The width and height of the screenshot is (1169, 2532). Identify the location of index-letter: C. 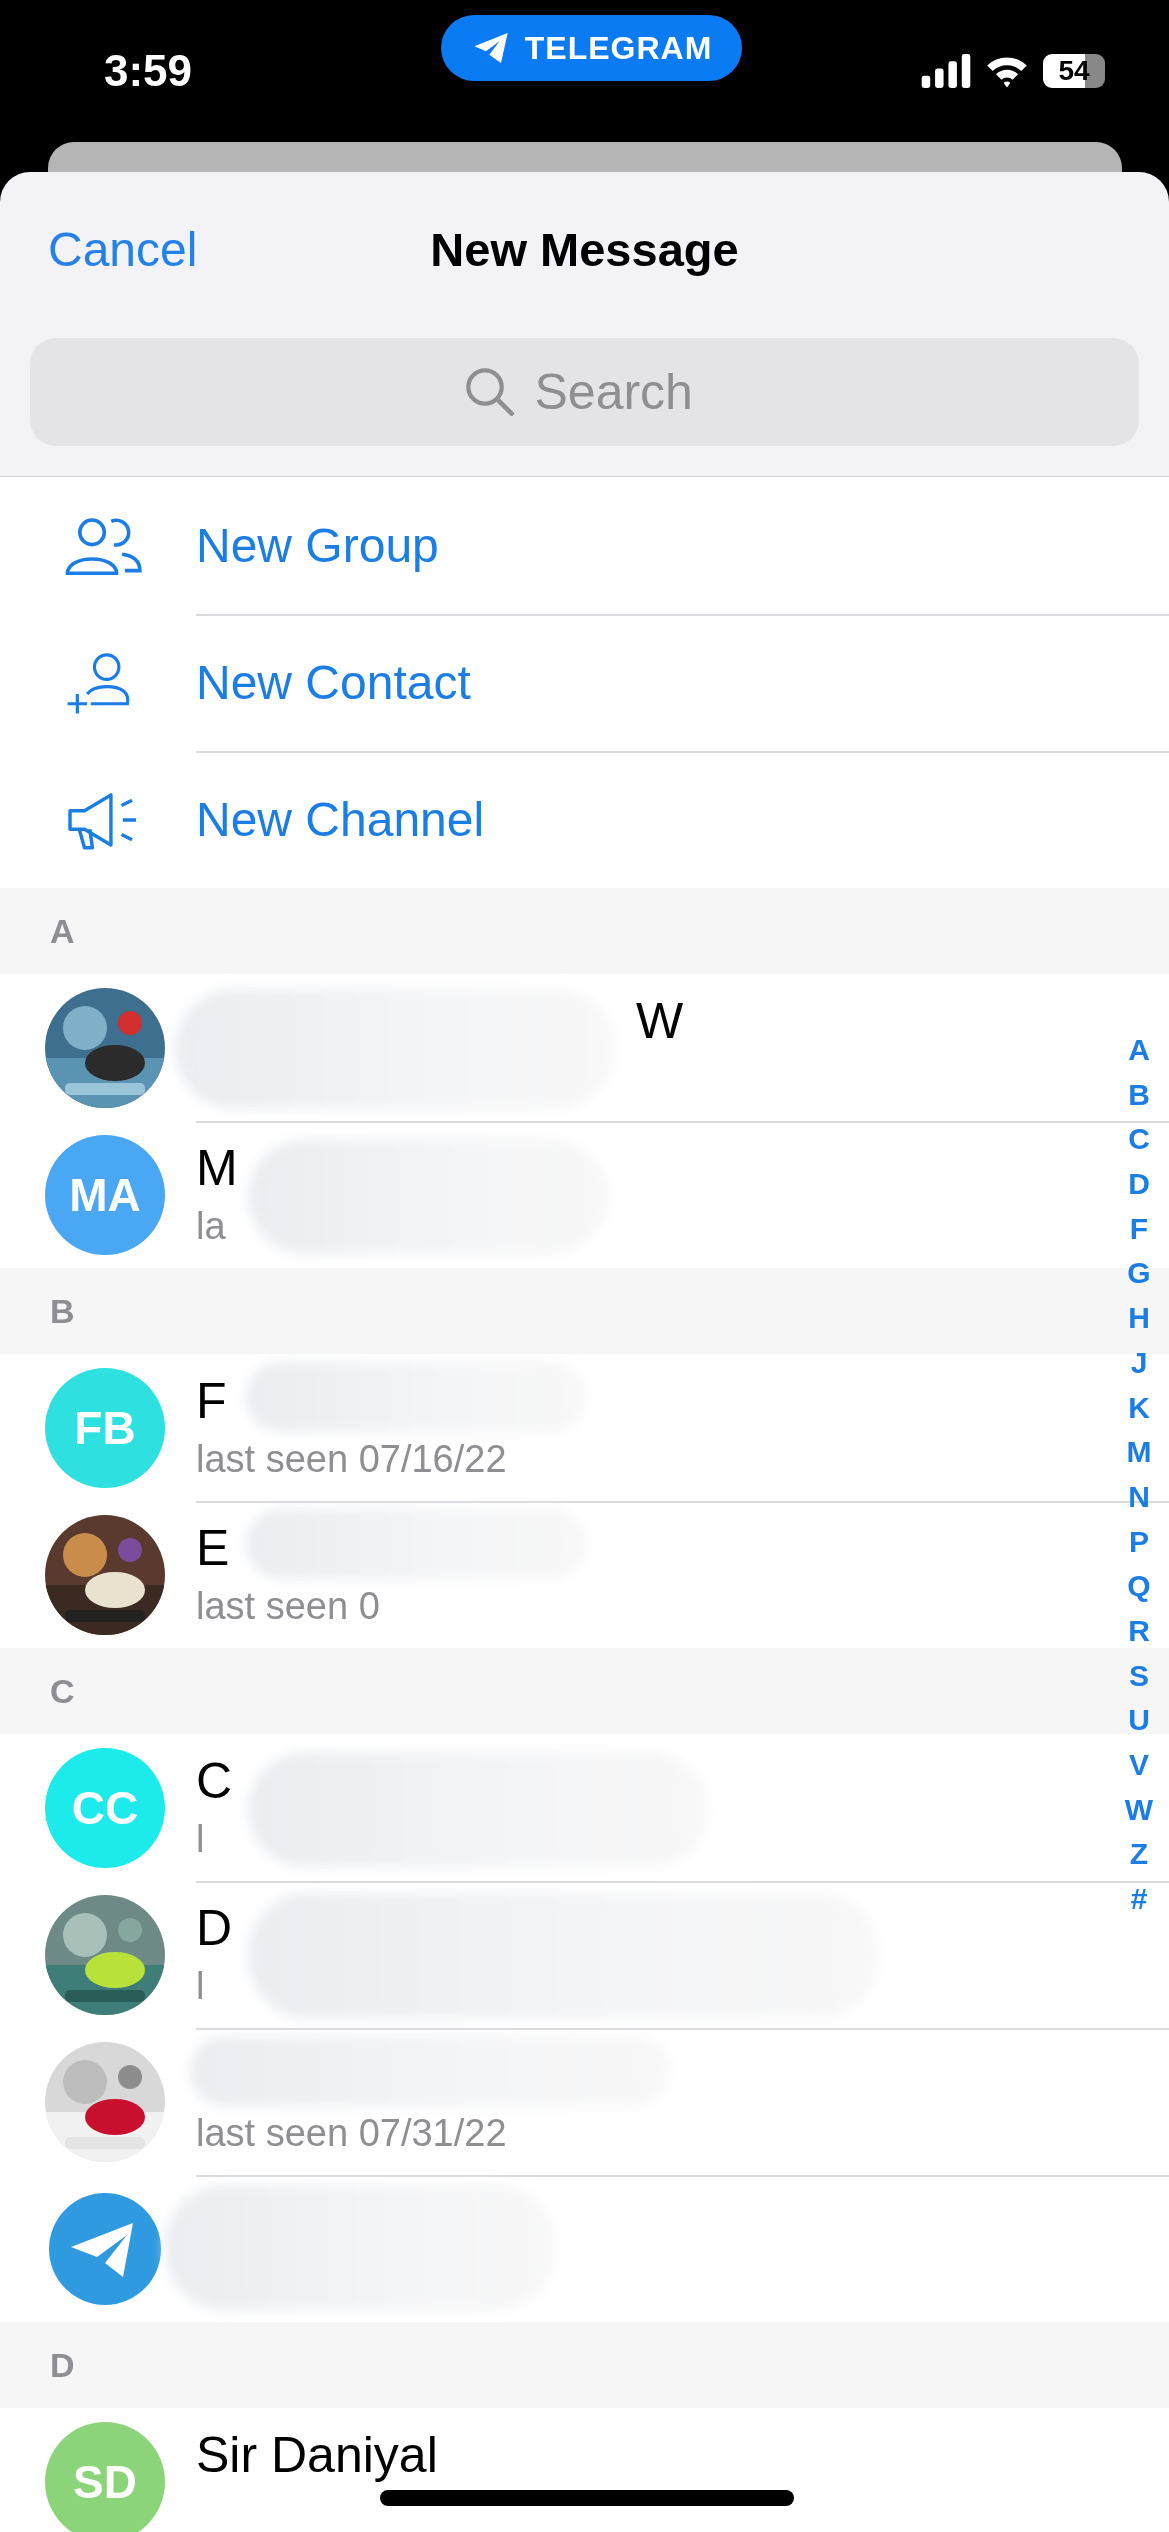
(1139, 1140).